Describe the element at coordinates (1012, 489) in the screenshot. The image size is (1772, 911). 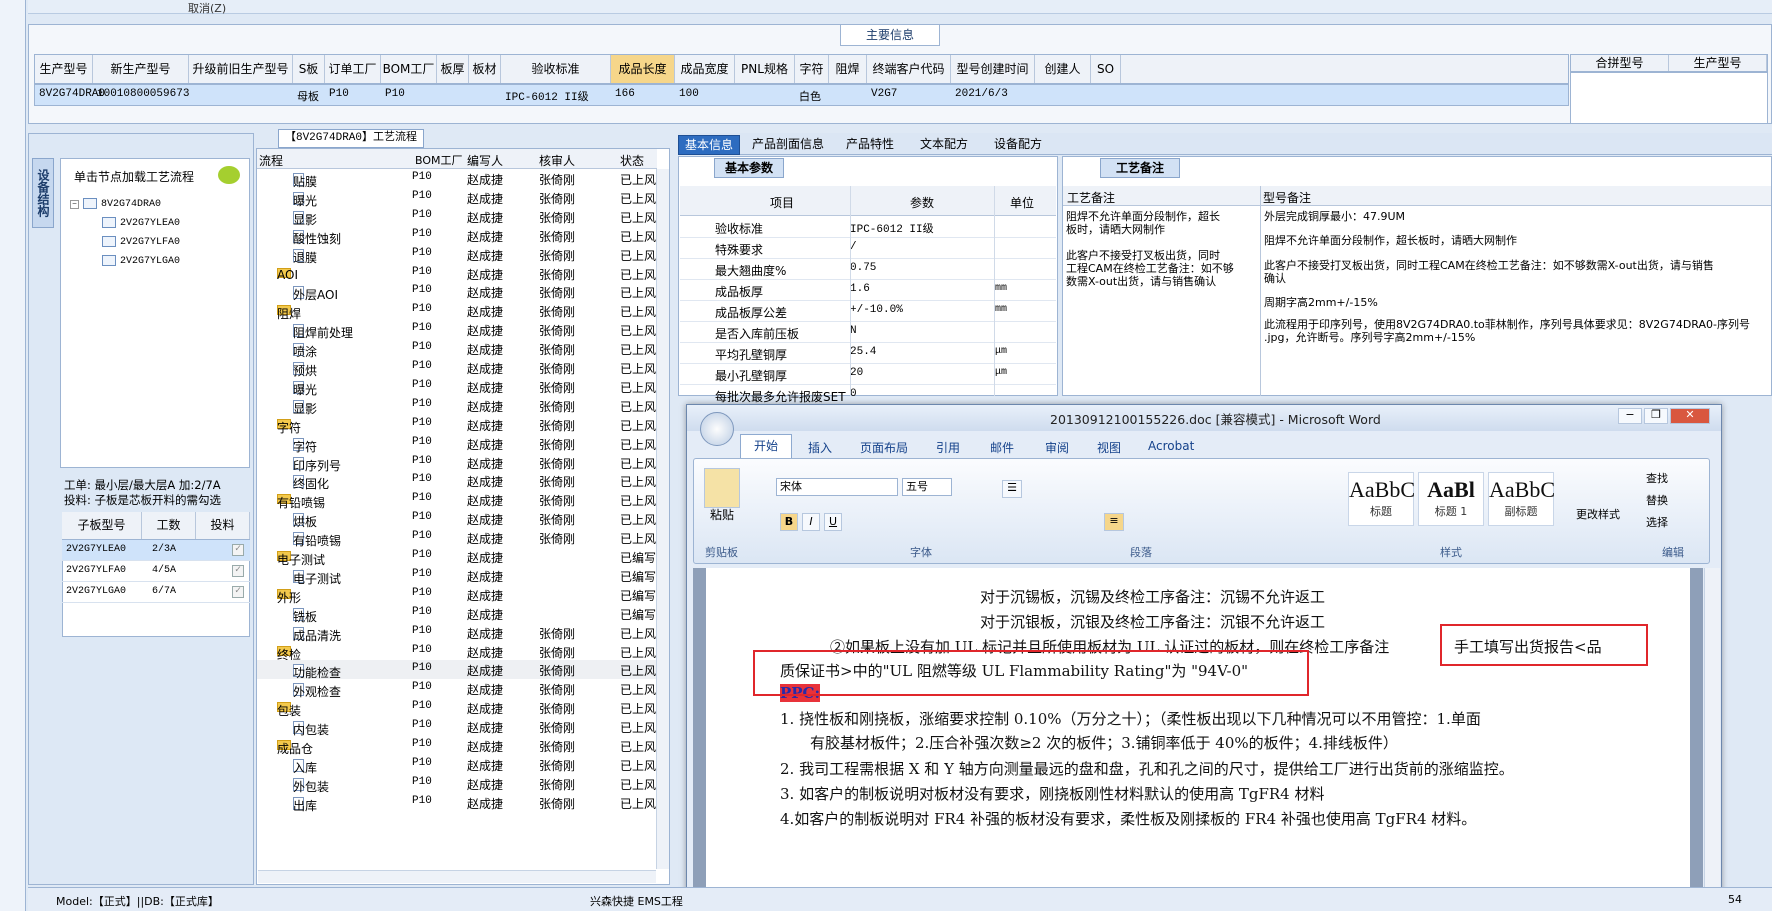
I see `bullets-icon: ☰` at that location.